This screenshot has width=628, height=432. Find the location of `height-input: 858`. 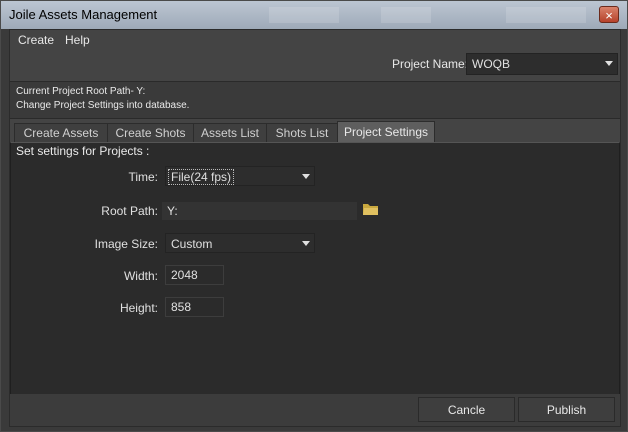

height-input: 858 is located at coordinates (194, 307).